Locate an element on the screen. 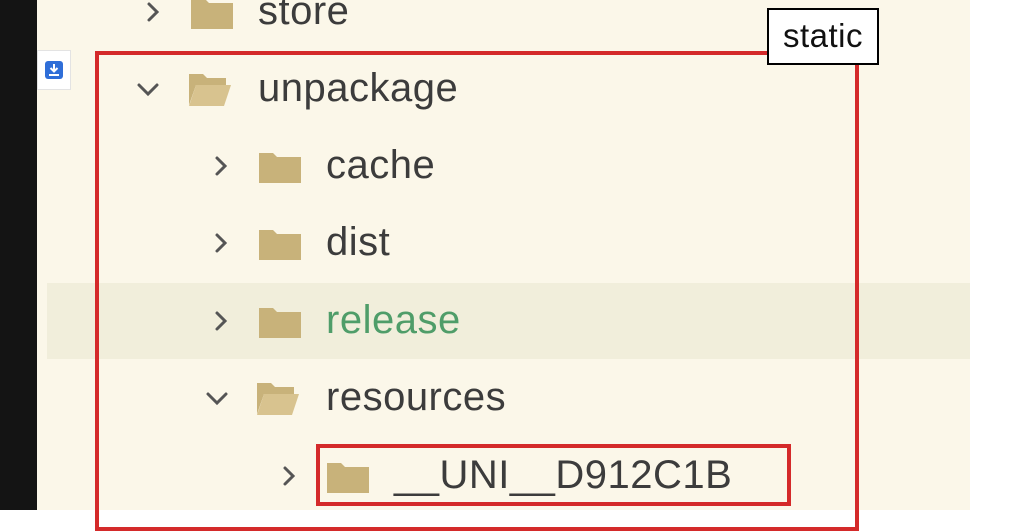 The image size is (1011, 531). highlight-box-uni-folder is located at coordinates (553, 475).